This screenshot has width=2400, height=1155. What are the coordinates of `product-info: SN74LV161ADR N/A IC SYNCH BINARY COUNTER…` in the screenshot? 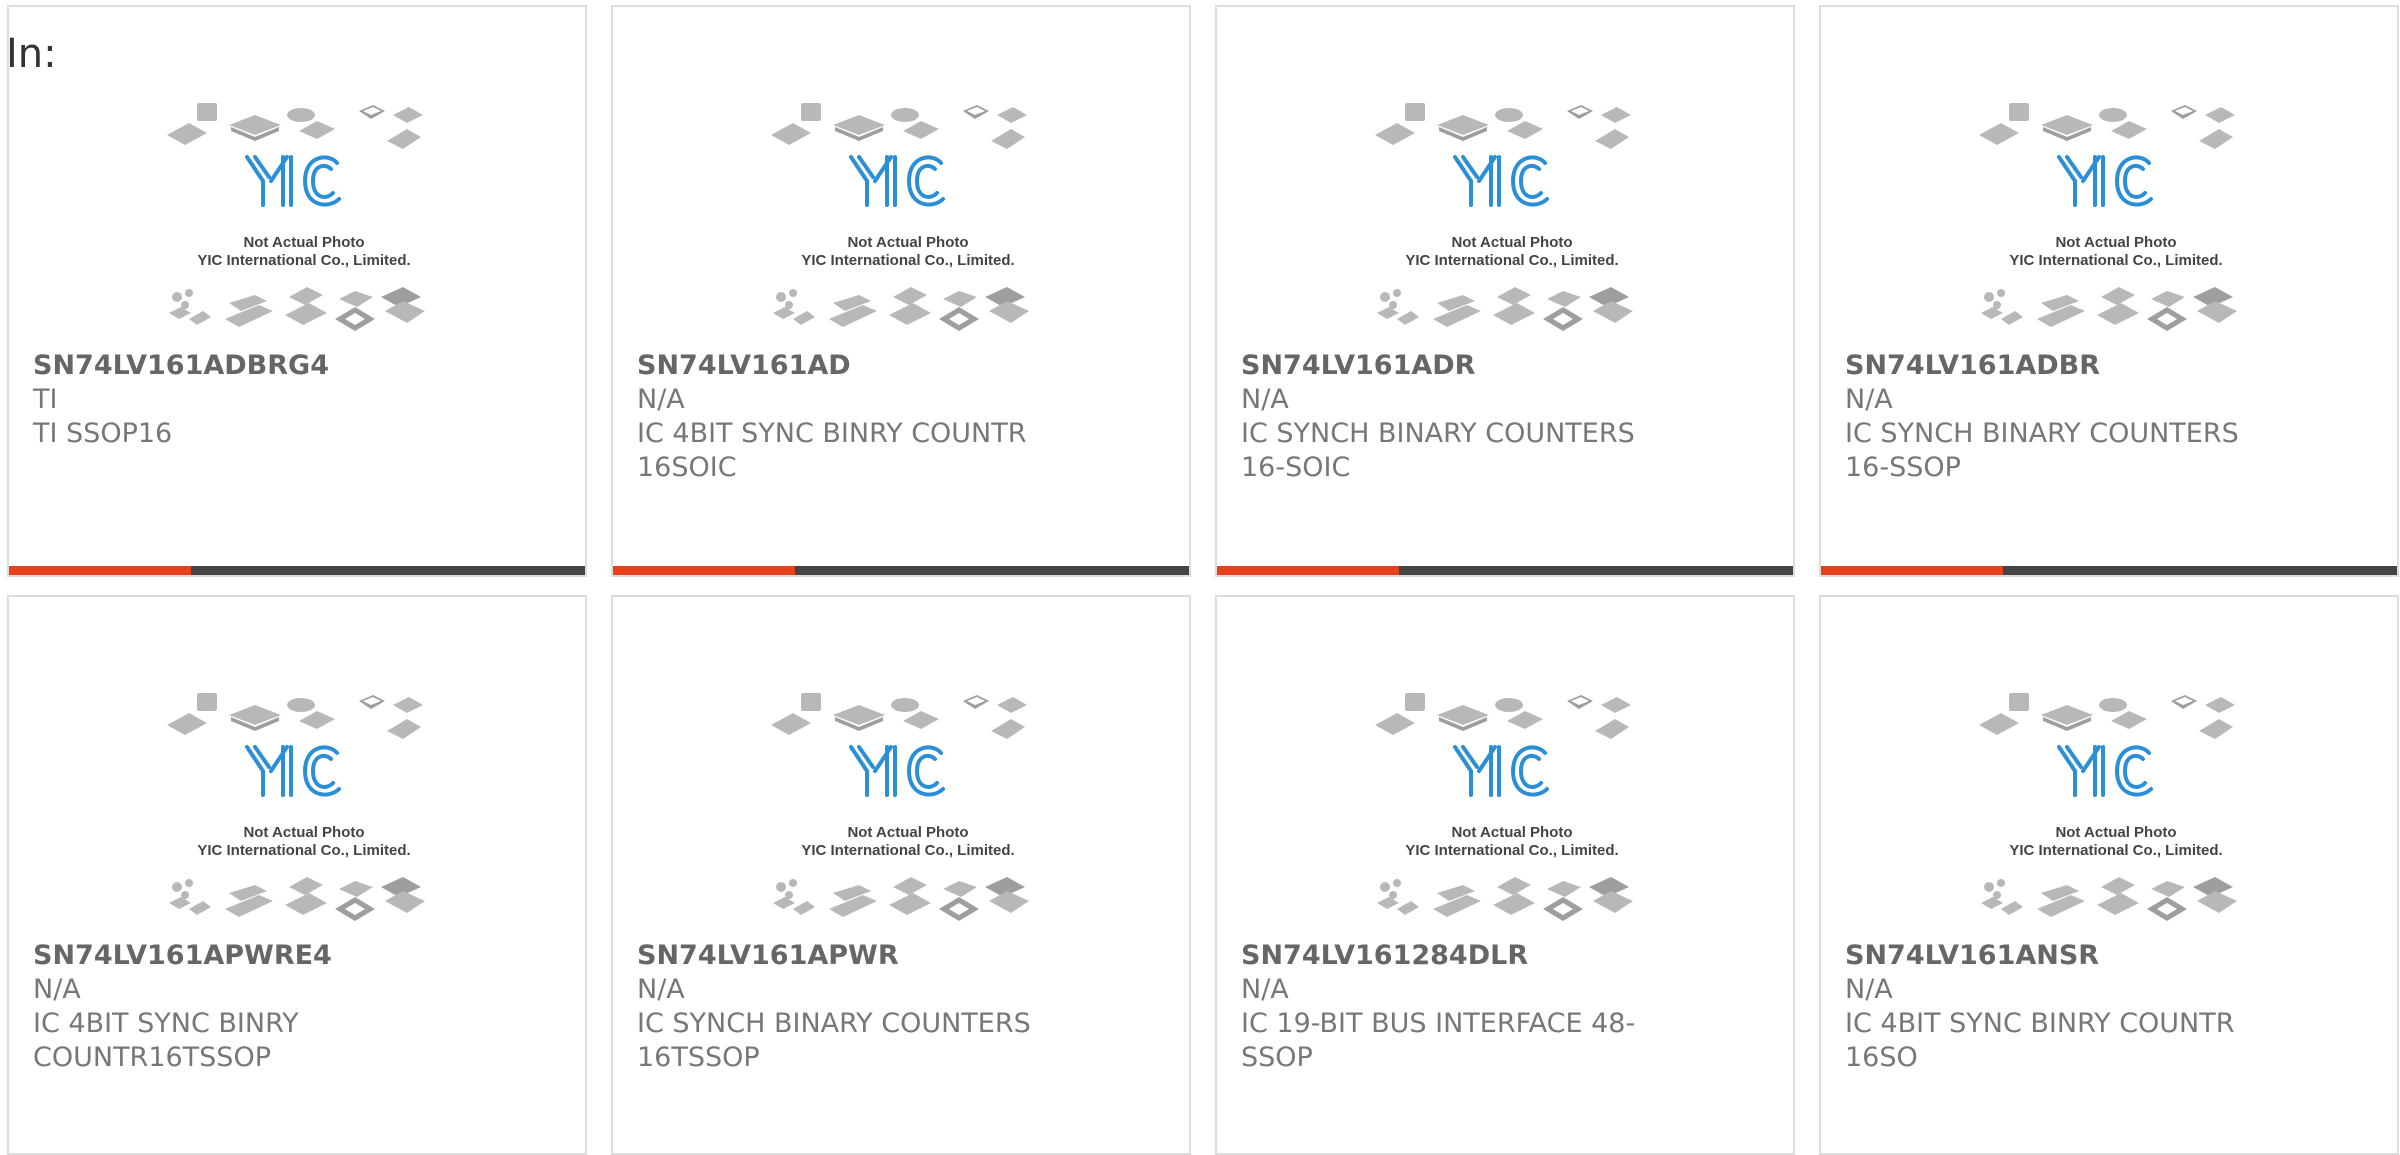 It's located at (1461, 417).